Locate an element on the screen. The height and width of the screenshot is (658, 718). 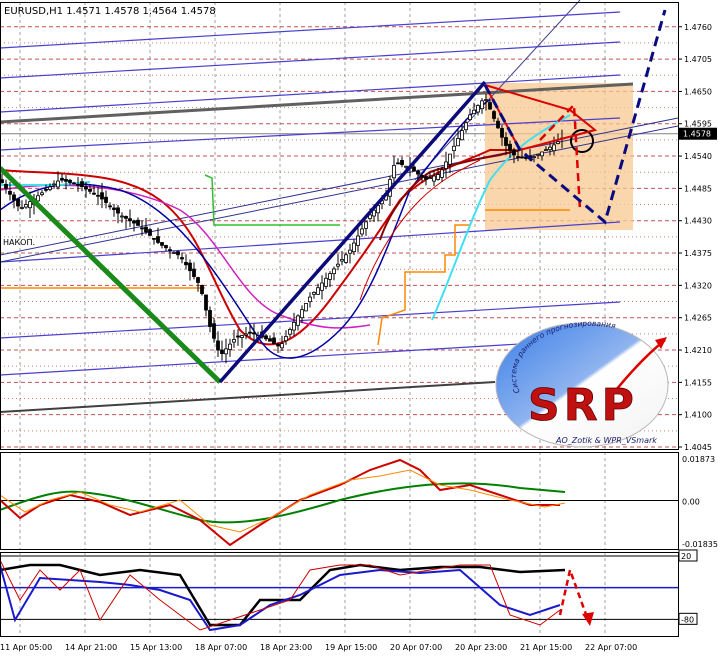
price-tick-label: 1.4375 is located at coordinates (698, 253).